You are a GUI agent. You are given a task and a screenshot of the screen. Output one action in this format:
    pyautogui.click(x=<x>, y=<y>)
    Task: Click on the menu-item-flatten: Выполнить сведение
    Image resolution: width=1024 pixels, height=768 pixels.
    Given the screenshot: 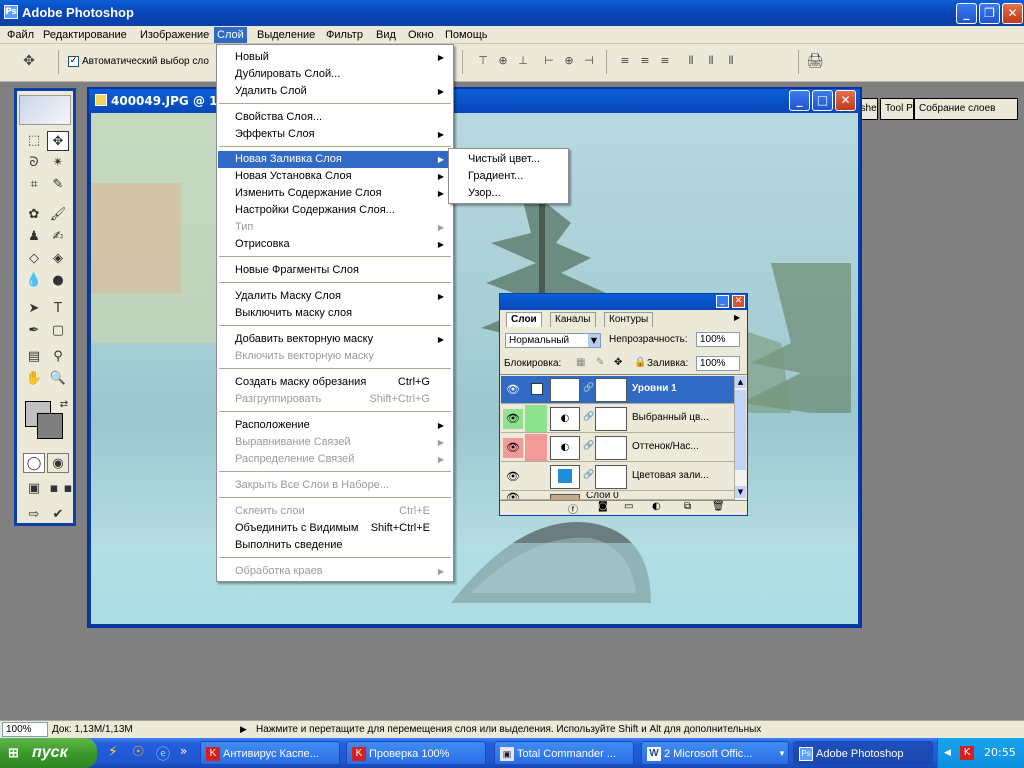 What is the action you would take?
    pyautogui.click(x=335, y=545)
    